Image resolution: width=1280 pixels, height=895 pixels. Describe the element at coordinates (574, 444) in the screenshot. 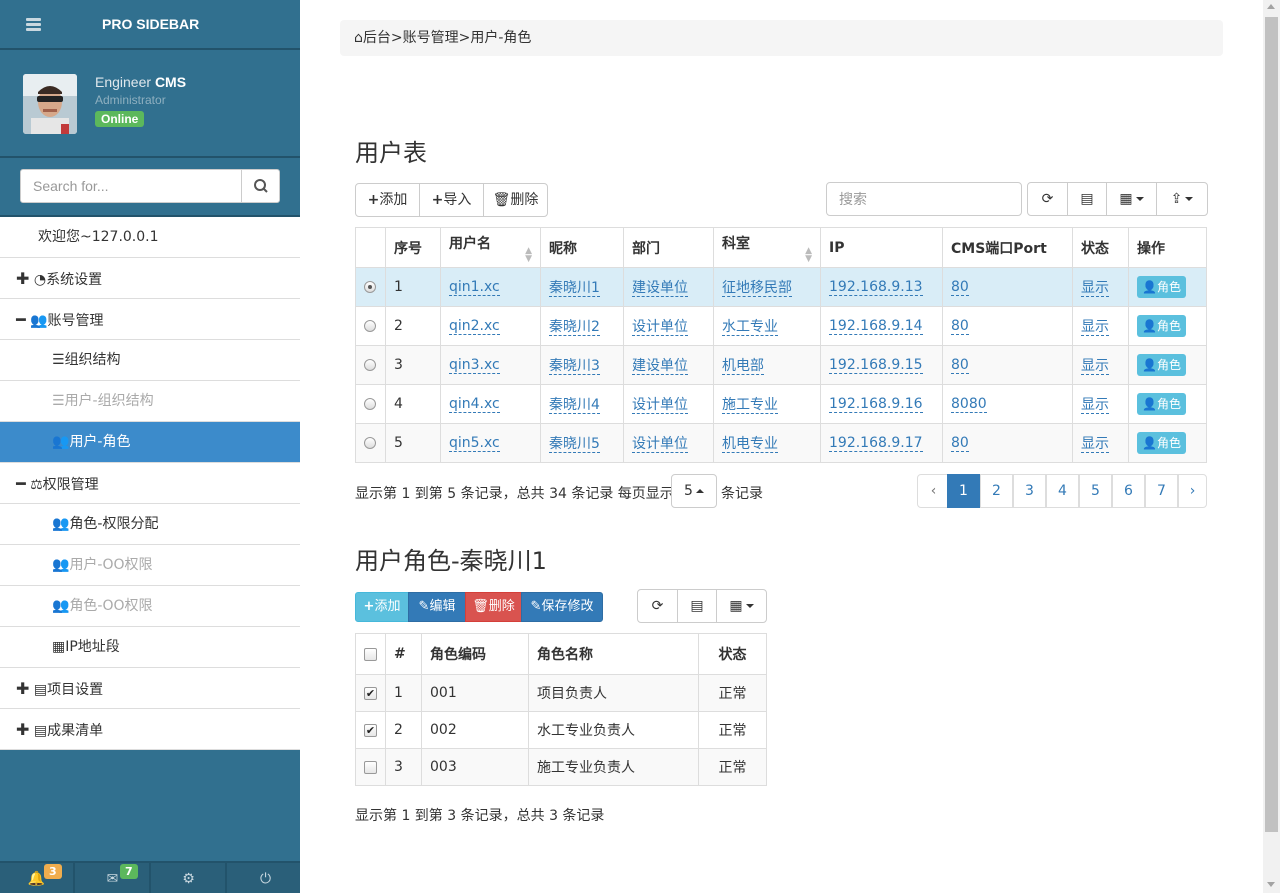

I see `nick-link: 秦晓川5` at that location.